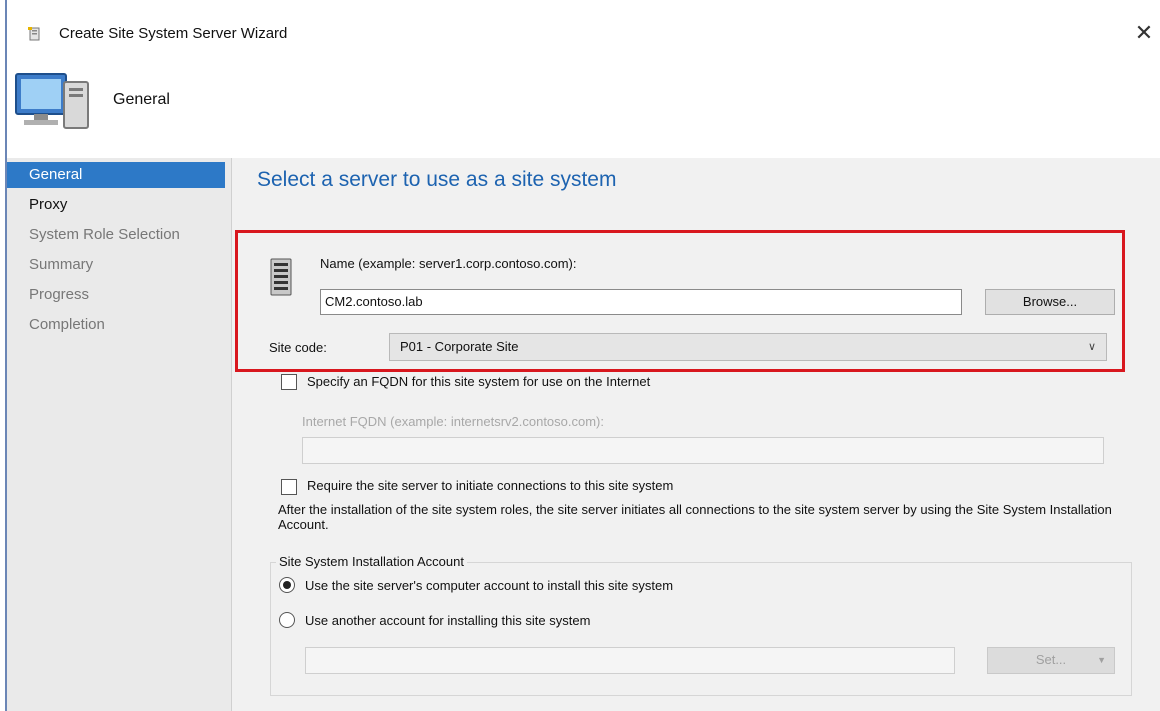  Describe the element at coordinates (119, 205) in the screenshot. I see `sidebar-item-proxy: Proxy` at that location.